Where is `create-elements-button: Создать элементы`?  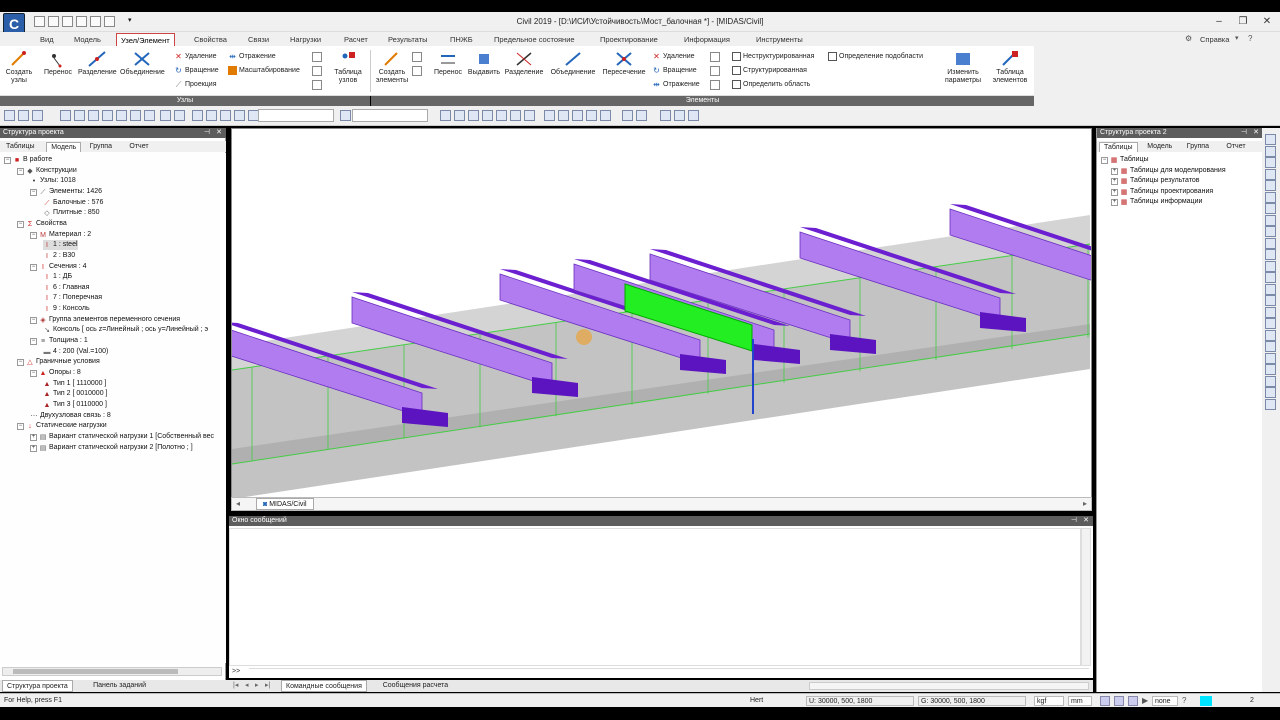
create-elements-button: Создать элементы is located at coordinates (392, 67).